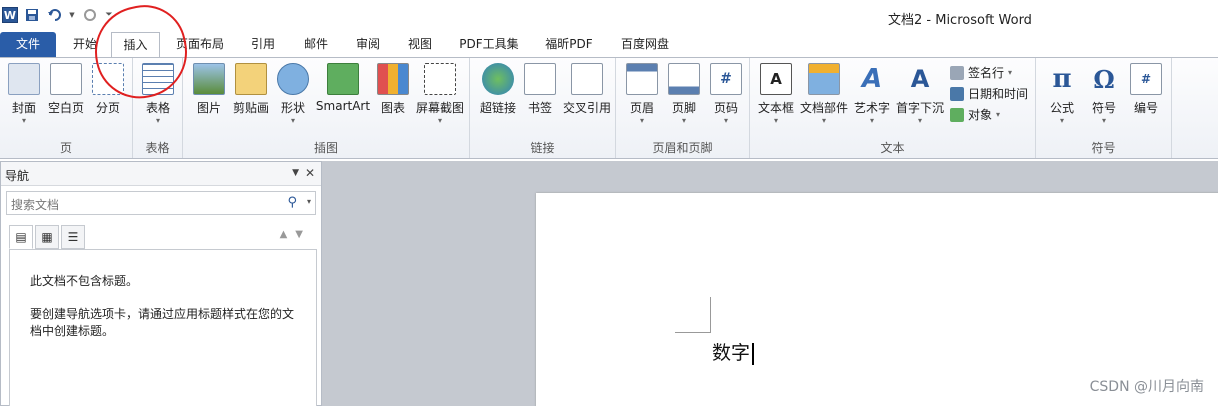  I want to click on tab-insert: 插入, so click(135, 45).